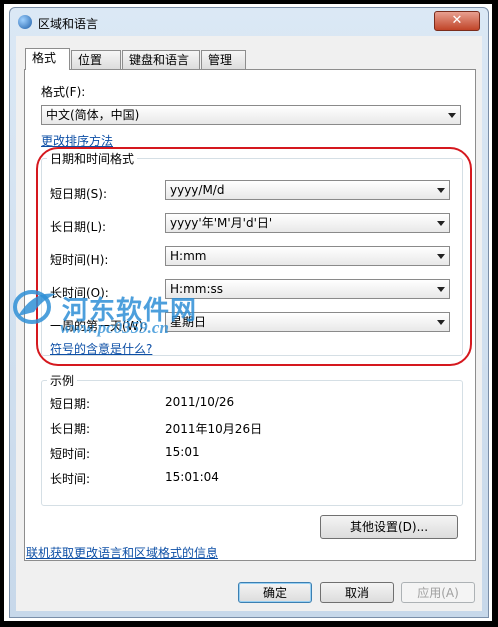 The height and width of the screenshot is (627, 498). Describe the element at coordinates (93, 115) in the screenshot. I see `format-select-value: 中文(简体，中国)` at that location.